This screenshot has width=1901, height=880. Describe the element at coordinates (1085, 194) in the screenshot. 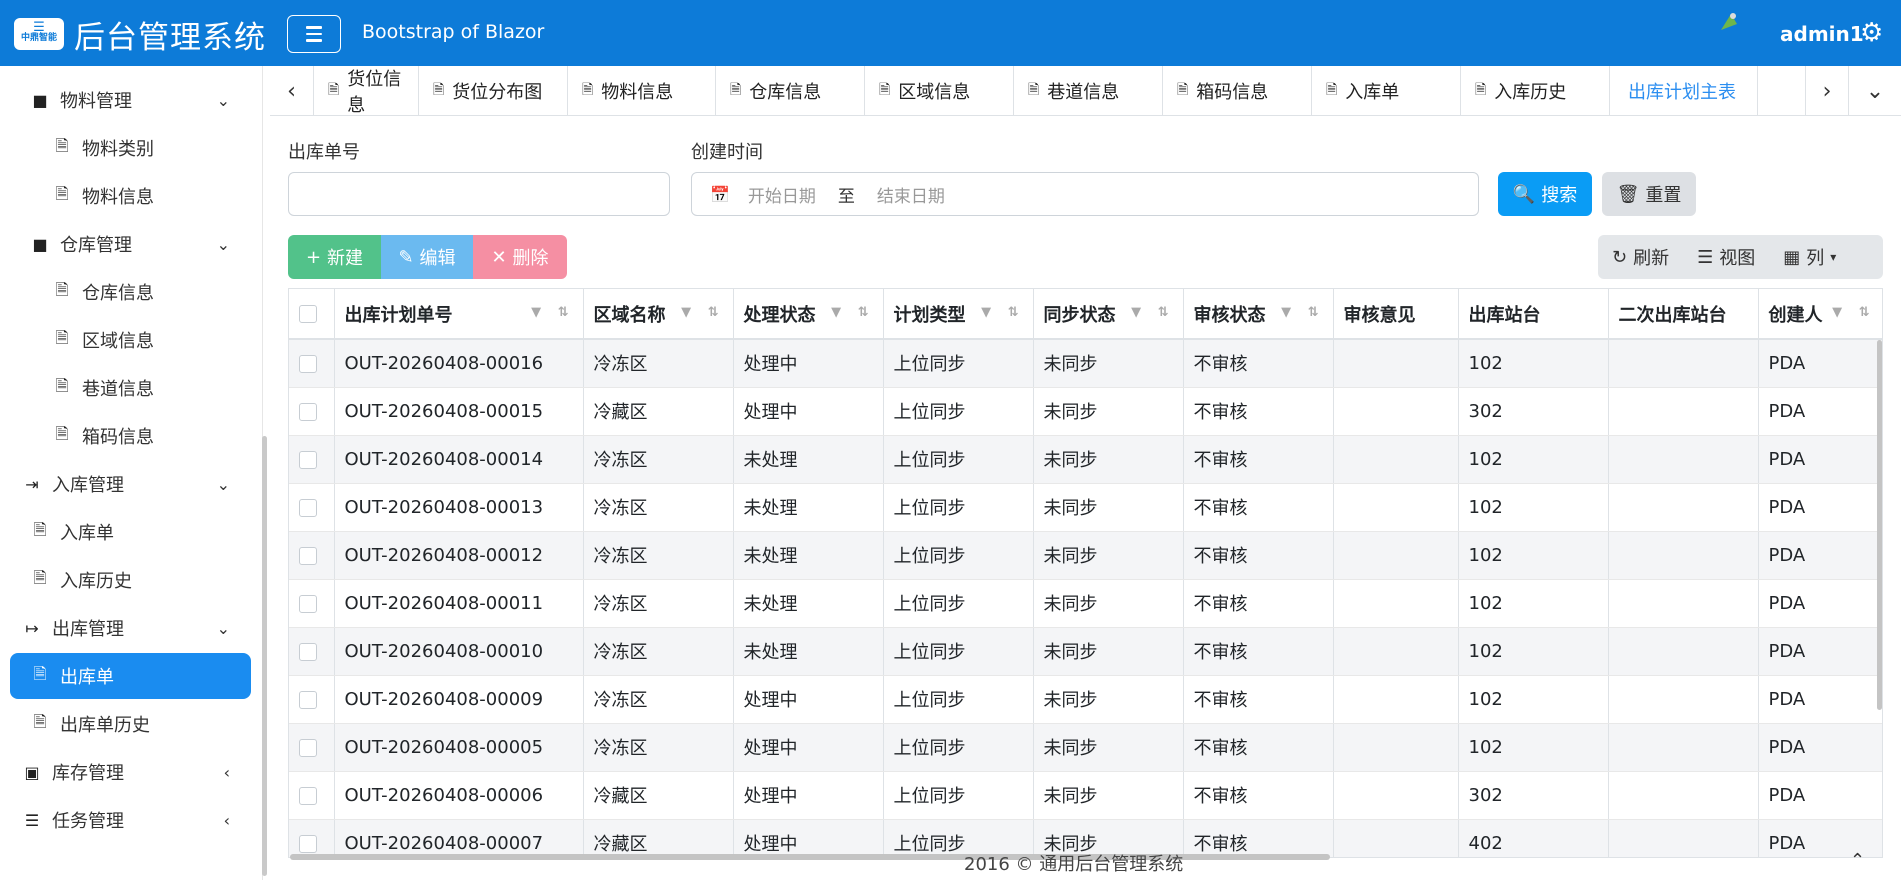

I see `date-range-input: 📅 开始日期 至 结束日期` at that location.